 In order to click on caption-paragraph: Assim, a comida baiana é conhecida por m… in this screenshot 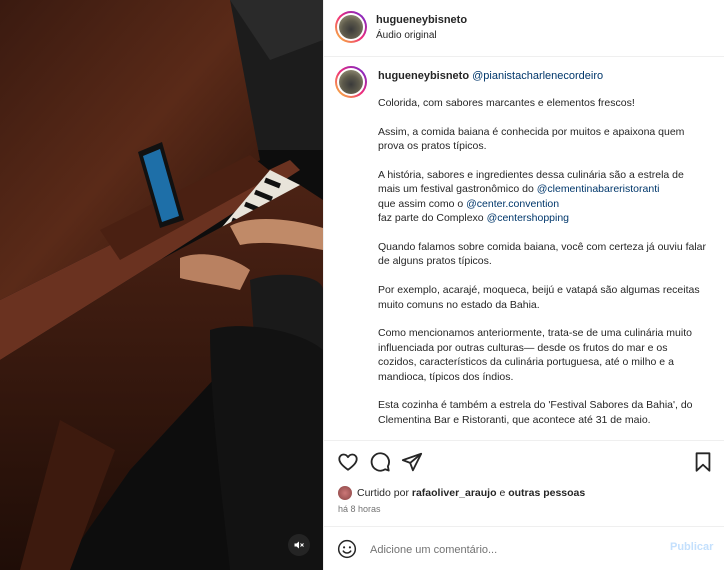, I will do `click(531, 139)`.